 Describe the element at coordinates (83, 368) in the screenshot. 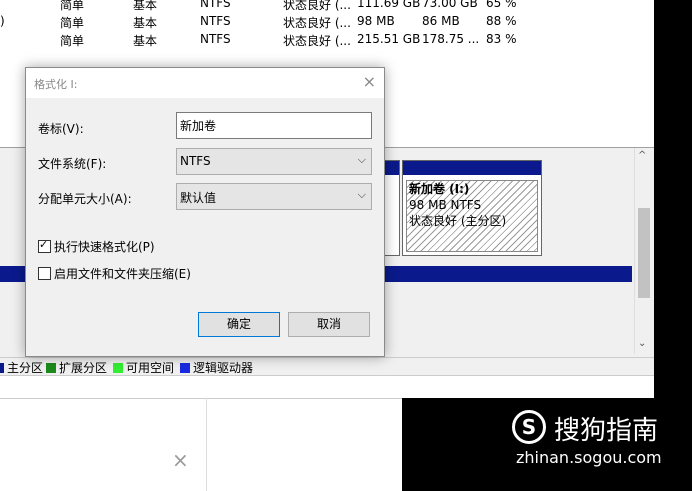

I see `legend-label: 扩展分区` at that location.